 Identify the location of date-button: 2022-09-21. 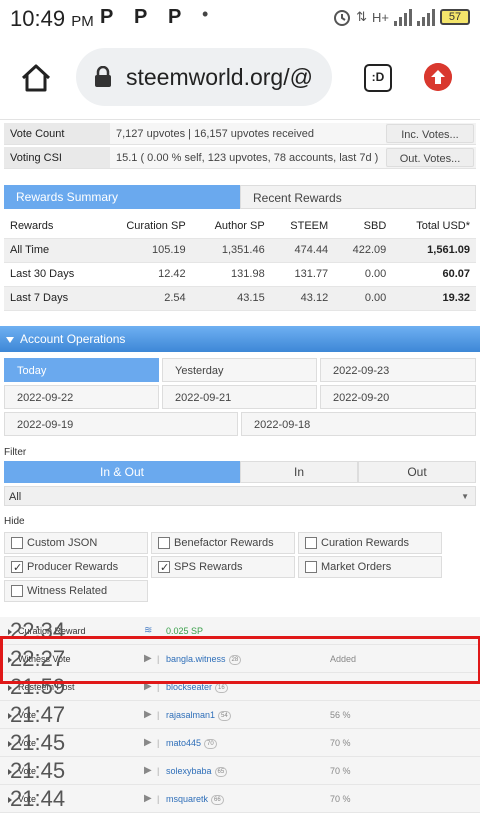
(239, 397).